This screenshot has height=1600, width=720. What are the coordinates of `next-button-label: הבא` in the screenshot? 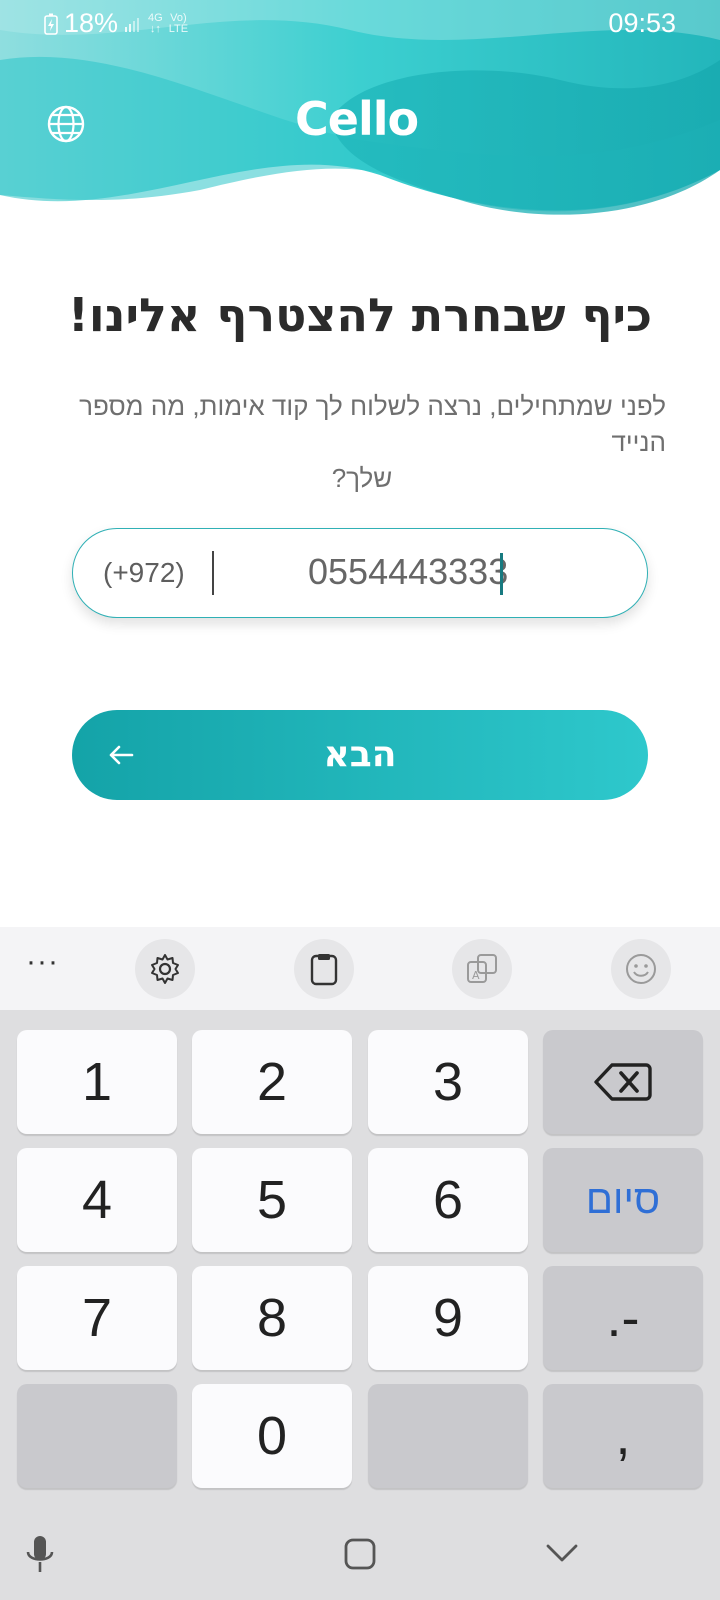 It's located at (360, 754).